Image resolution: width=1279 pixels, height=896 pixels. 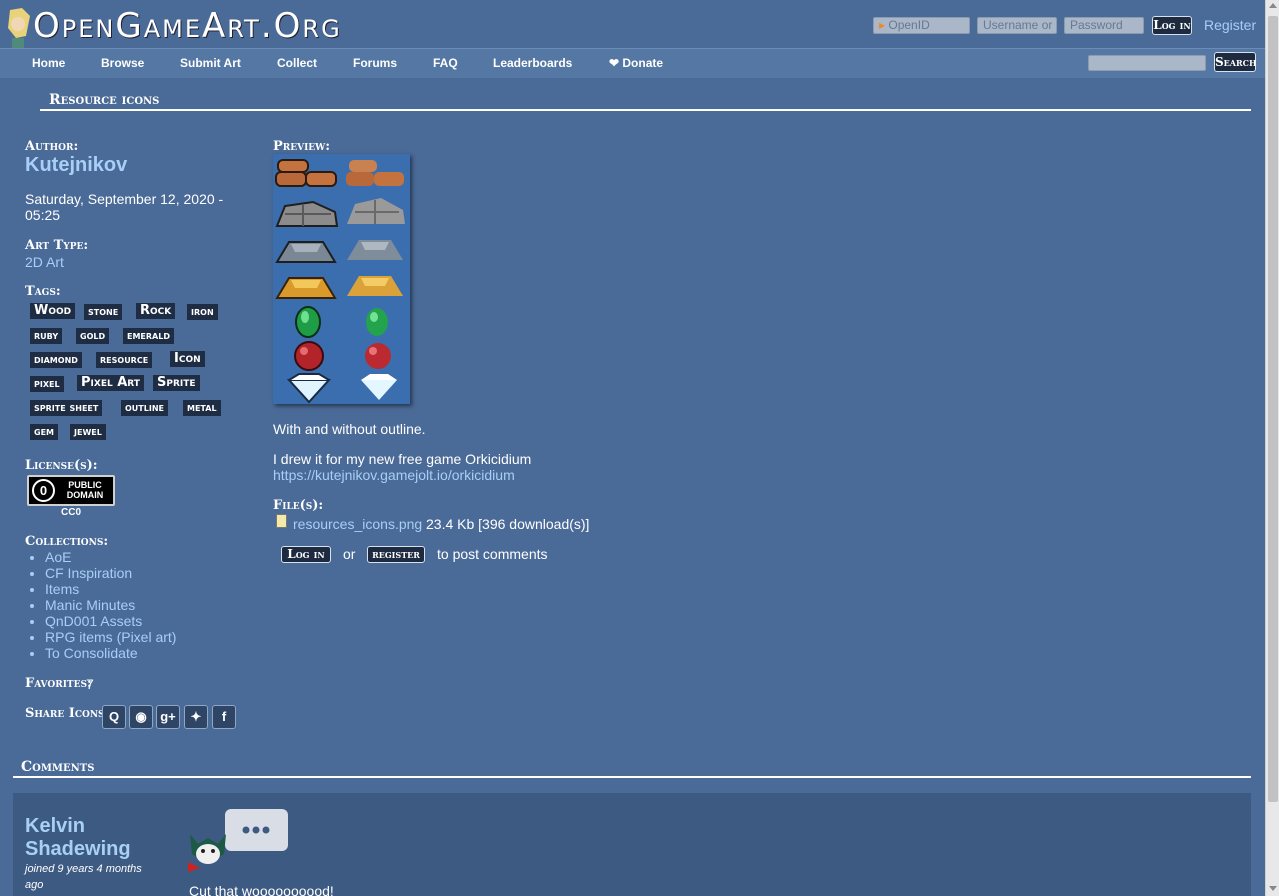 I want to click on login-button: Log in, so click(x=1172, y=25).